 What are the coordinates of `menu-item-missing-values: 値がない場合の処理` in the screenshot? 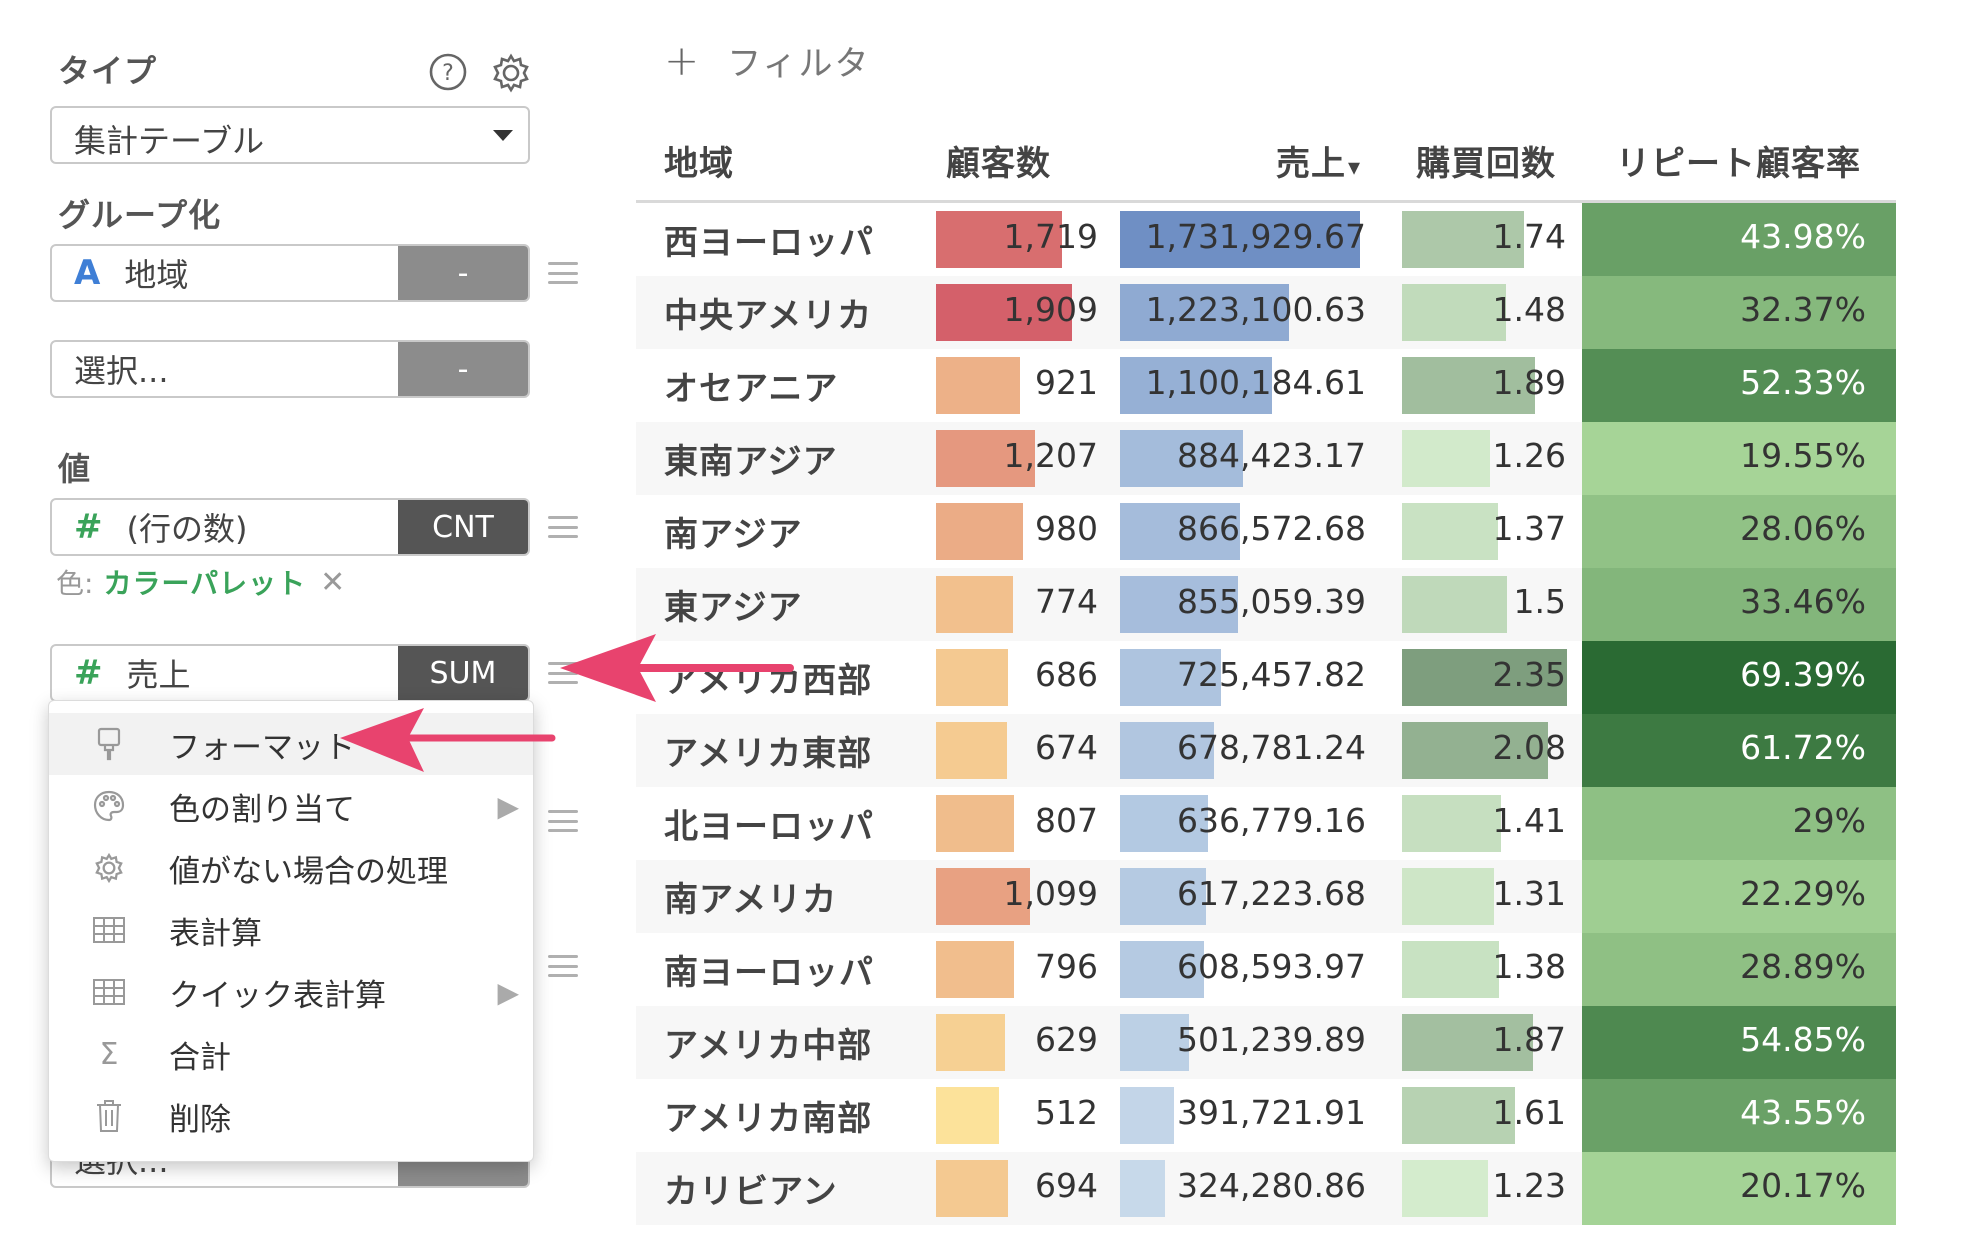 It's located at (291, 868).